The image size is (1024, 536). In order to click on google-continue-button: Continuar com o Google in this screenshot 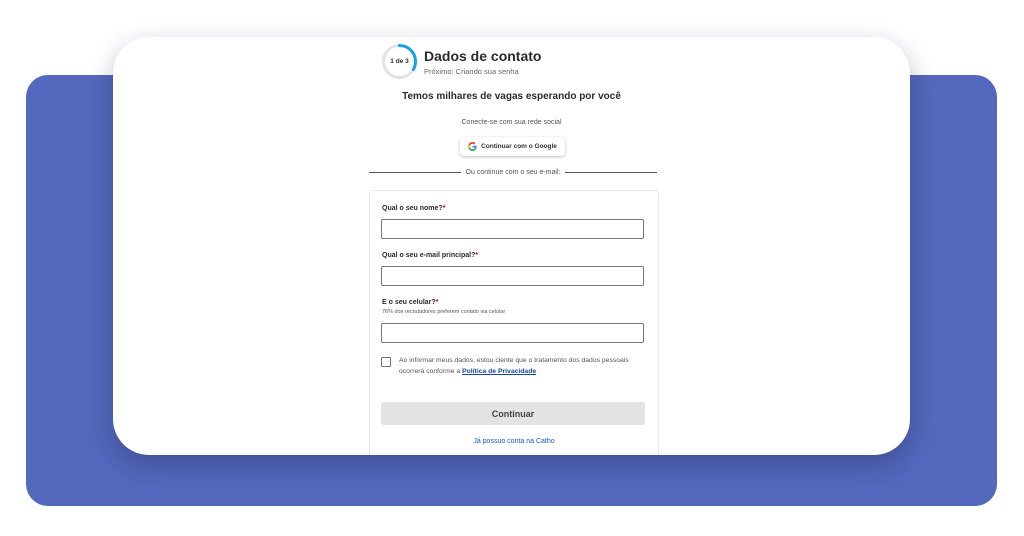, I will do `click(512, 146)`.